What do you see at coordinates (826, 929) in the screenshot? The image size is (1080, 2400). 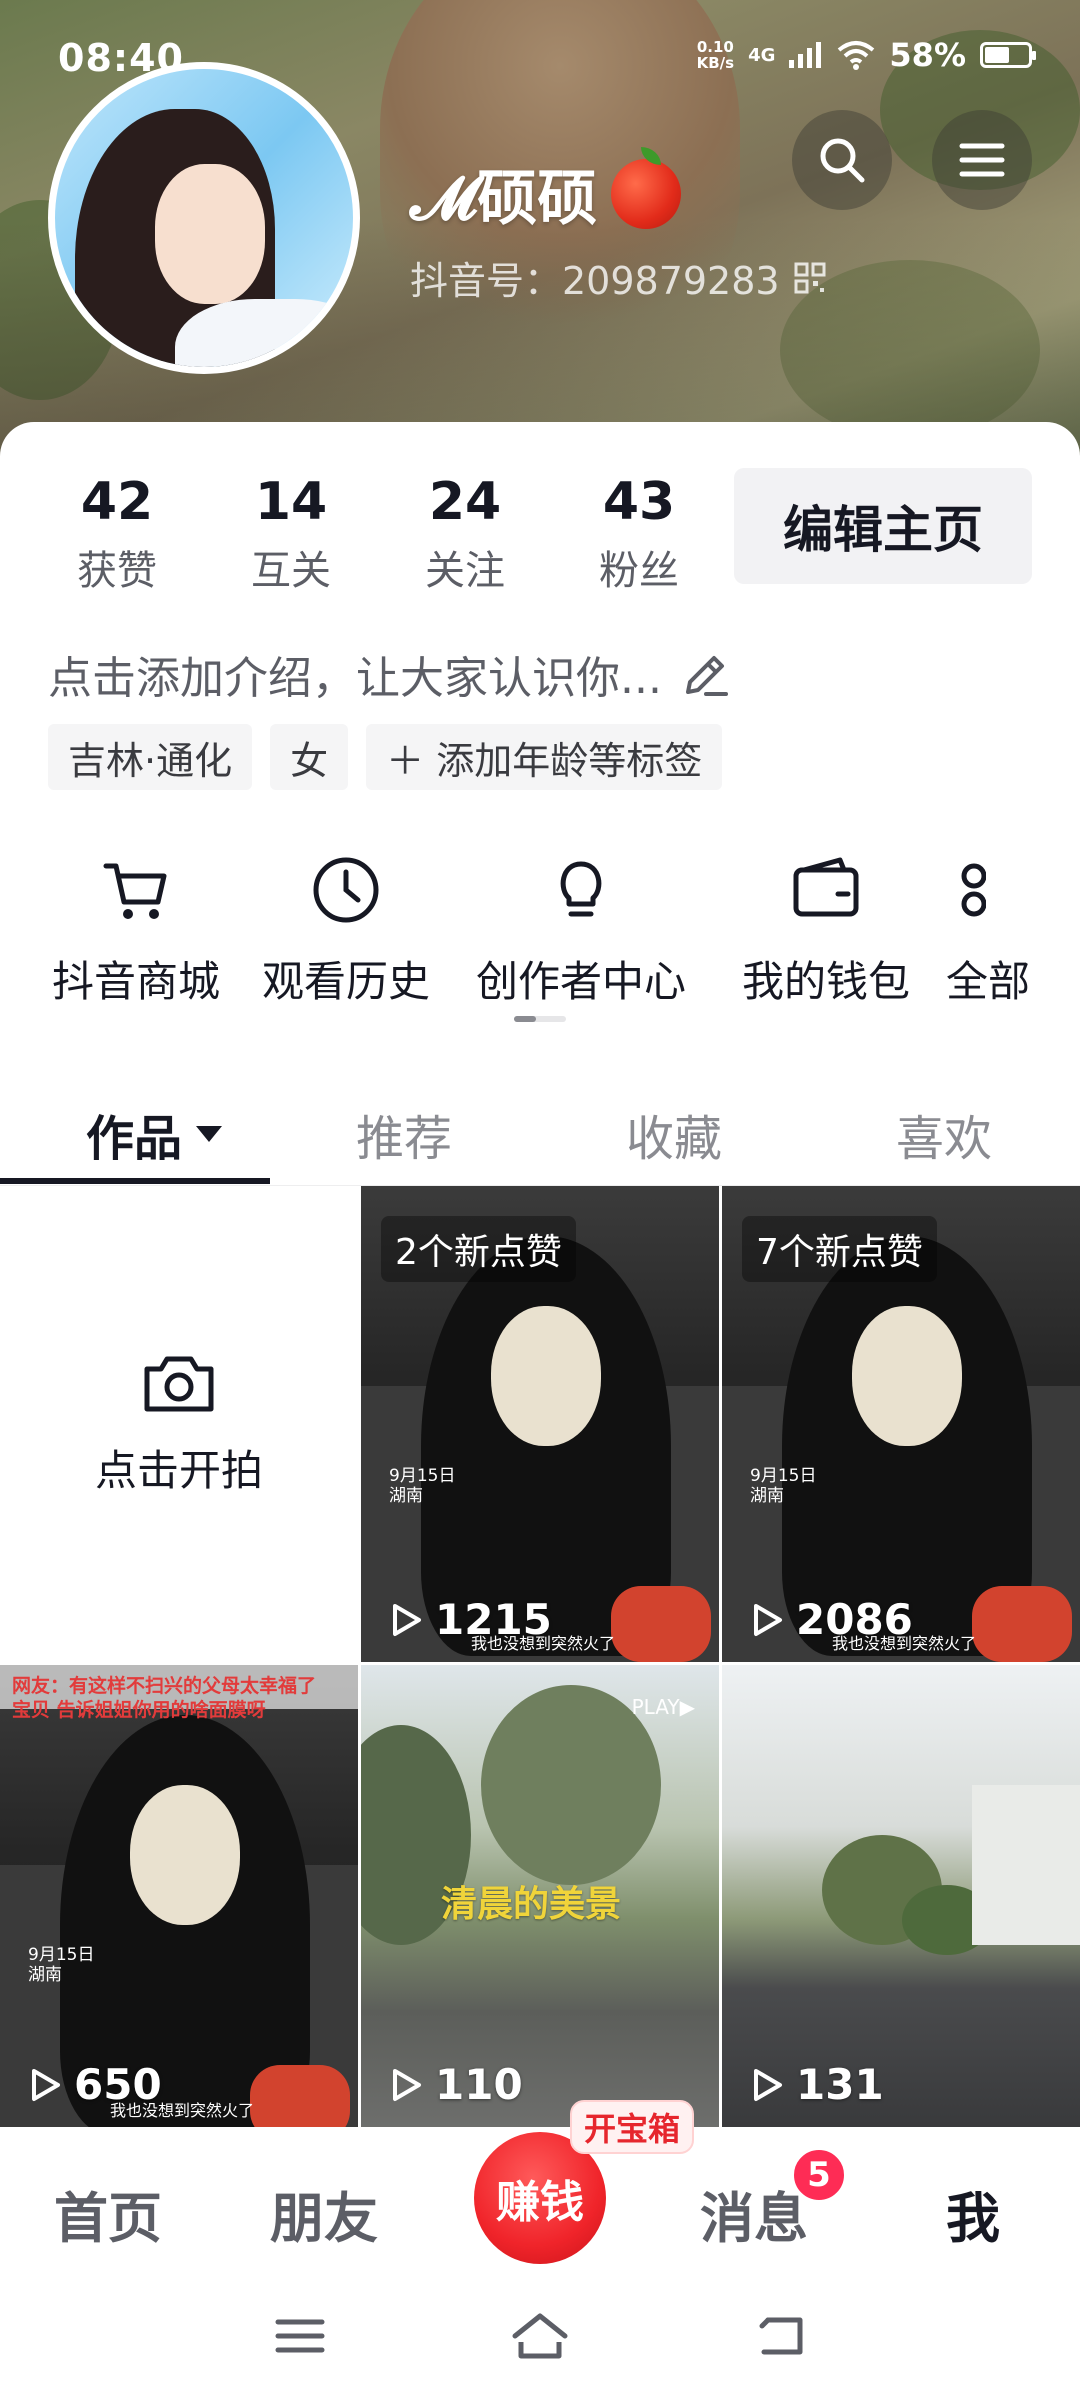 I see `tool-wallet: 我的钱包` at bounding box center [826, 929].